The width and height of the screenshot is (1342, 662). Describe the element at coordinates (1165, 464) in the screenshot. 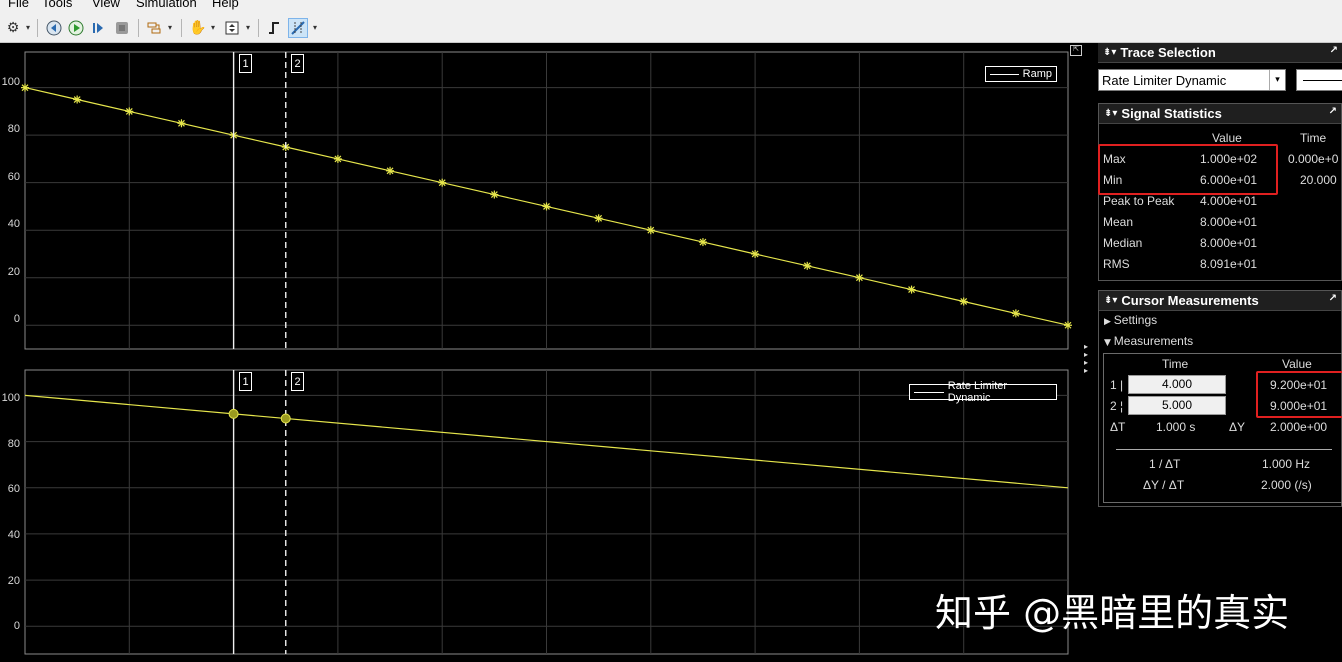

I see `inv-delta-t-label: 1 / ΔT` at that location.